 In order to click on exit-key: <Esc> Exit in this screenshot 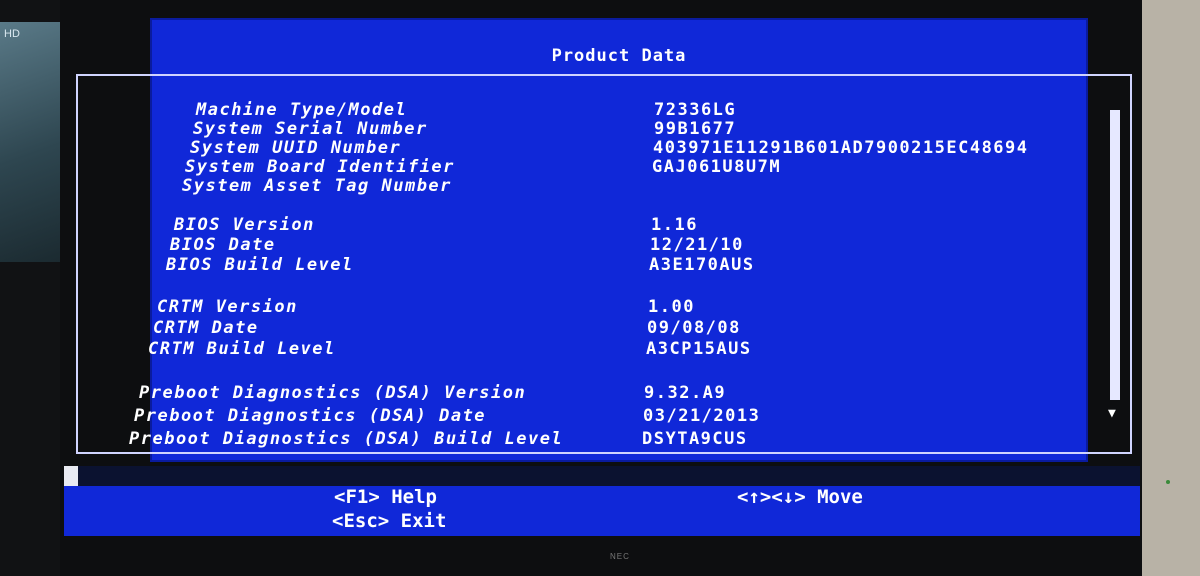, I will do `click(389, 521)`.